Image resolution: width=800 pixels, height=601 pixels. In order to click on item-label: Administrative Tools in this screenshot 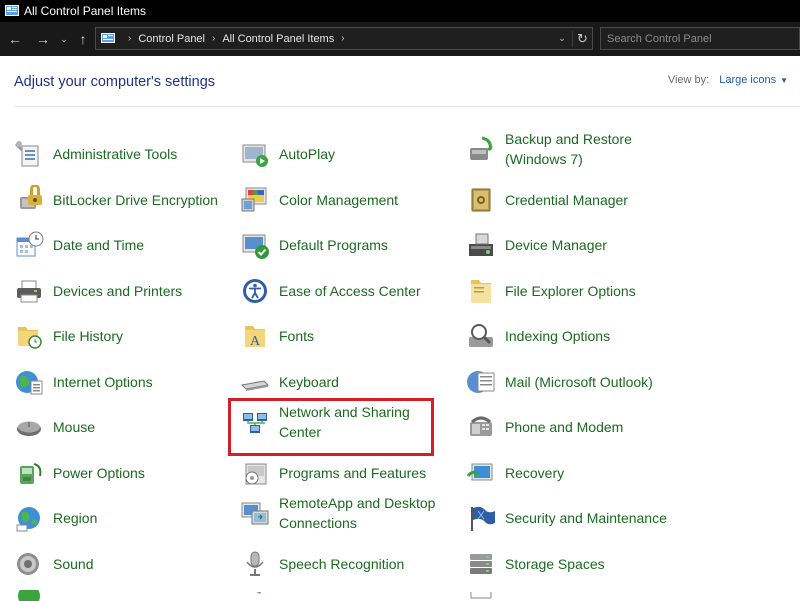, I will do `click(115, 154)`.